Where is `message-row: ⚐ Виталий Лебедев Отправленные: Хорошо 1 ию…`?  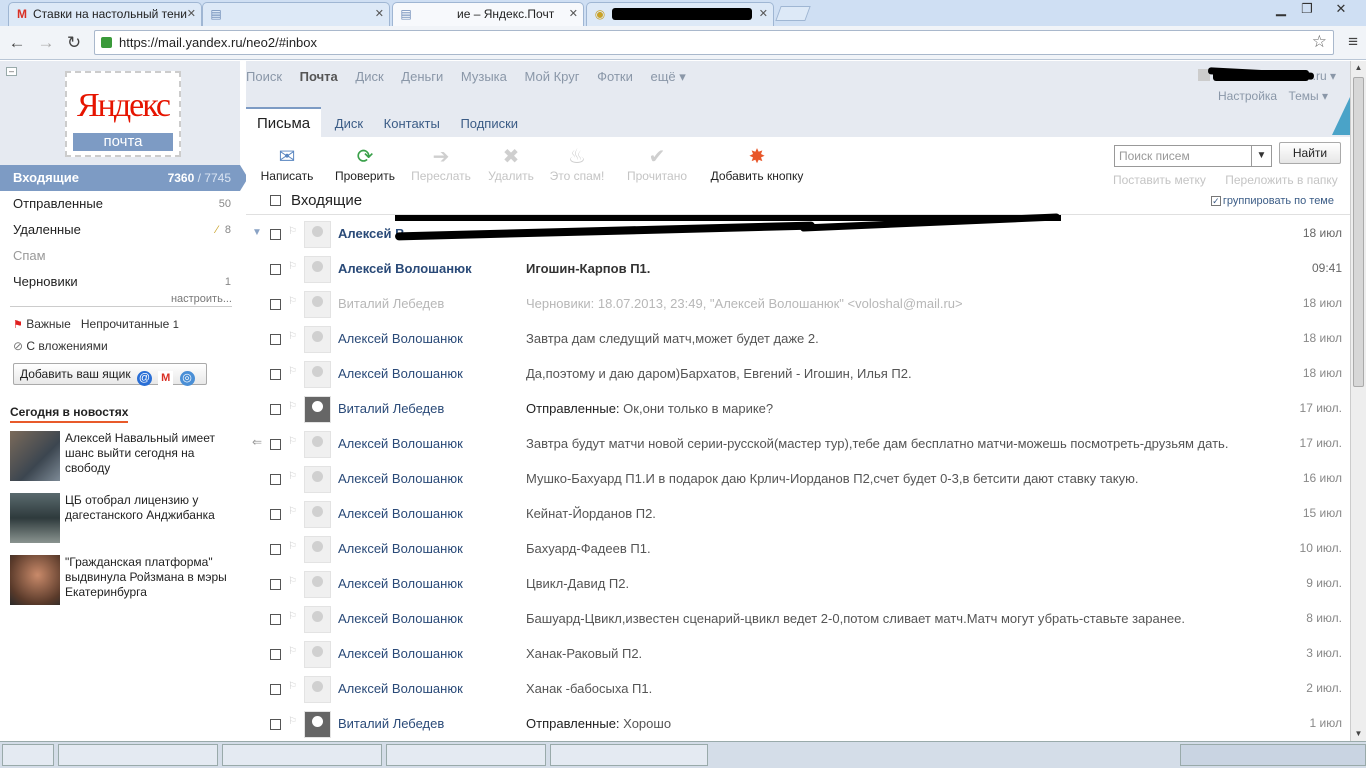
message-row: ⚐ Виталий Лебедев Отправленные: Хорошо 1 ию… is located at coordinates (798, 723).